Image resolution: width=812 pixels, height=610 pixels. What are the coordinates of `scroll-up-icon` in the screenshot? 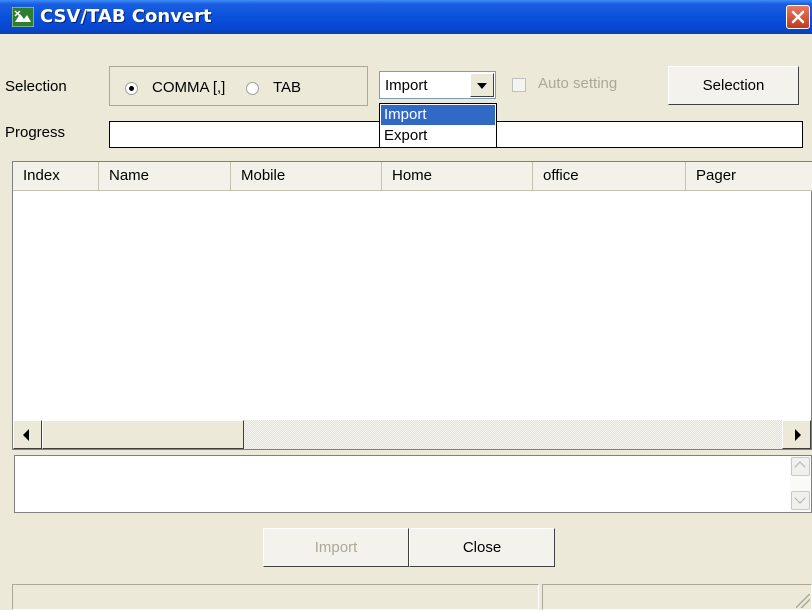 It's located at (800, 466).